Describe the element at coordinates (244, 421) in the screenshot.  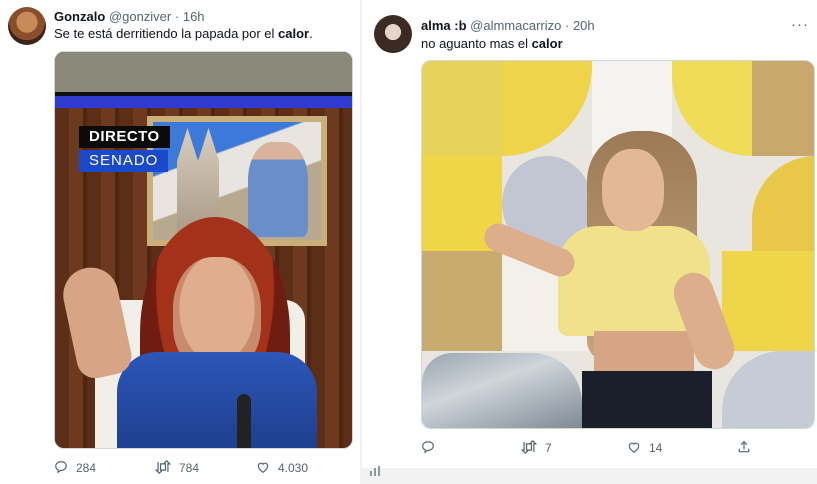
I see `microphone` at that location.